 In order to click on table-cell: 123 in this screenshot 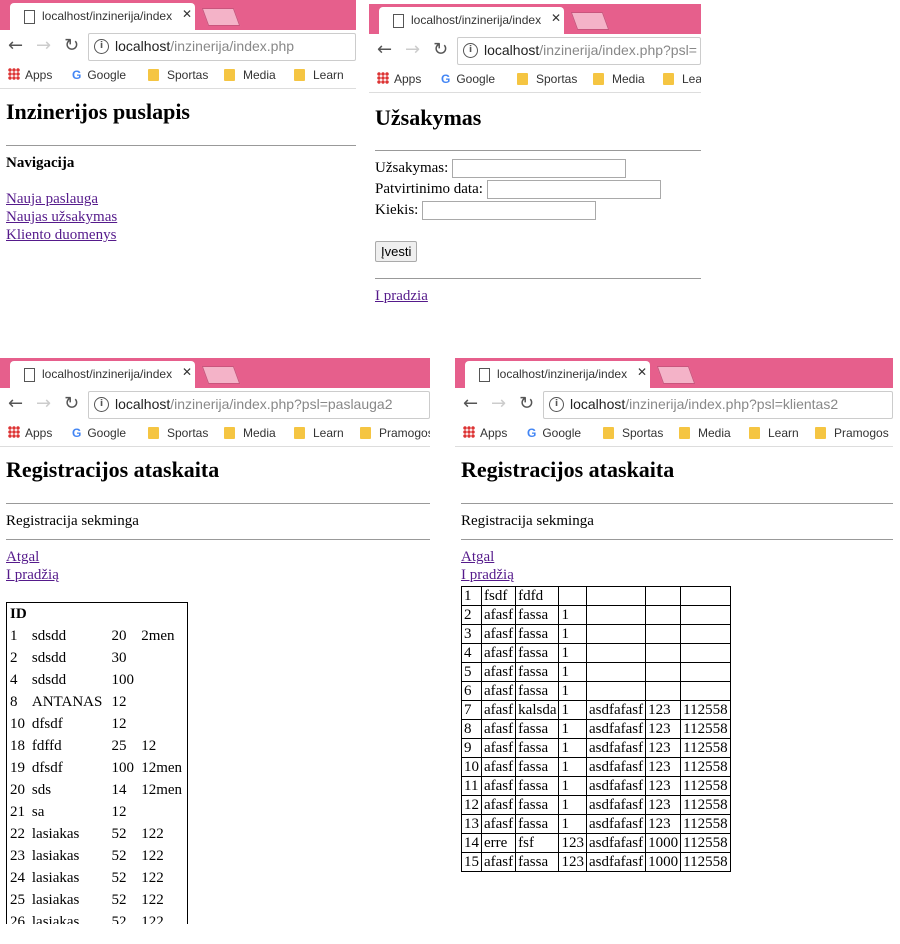, I will do `click(663, 767)`.